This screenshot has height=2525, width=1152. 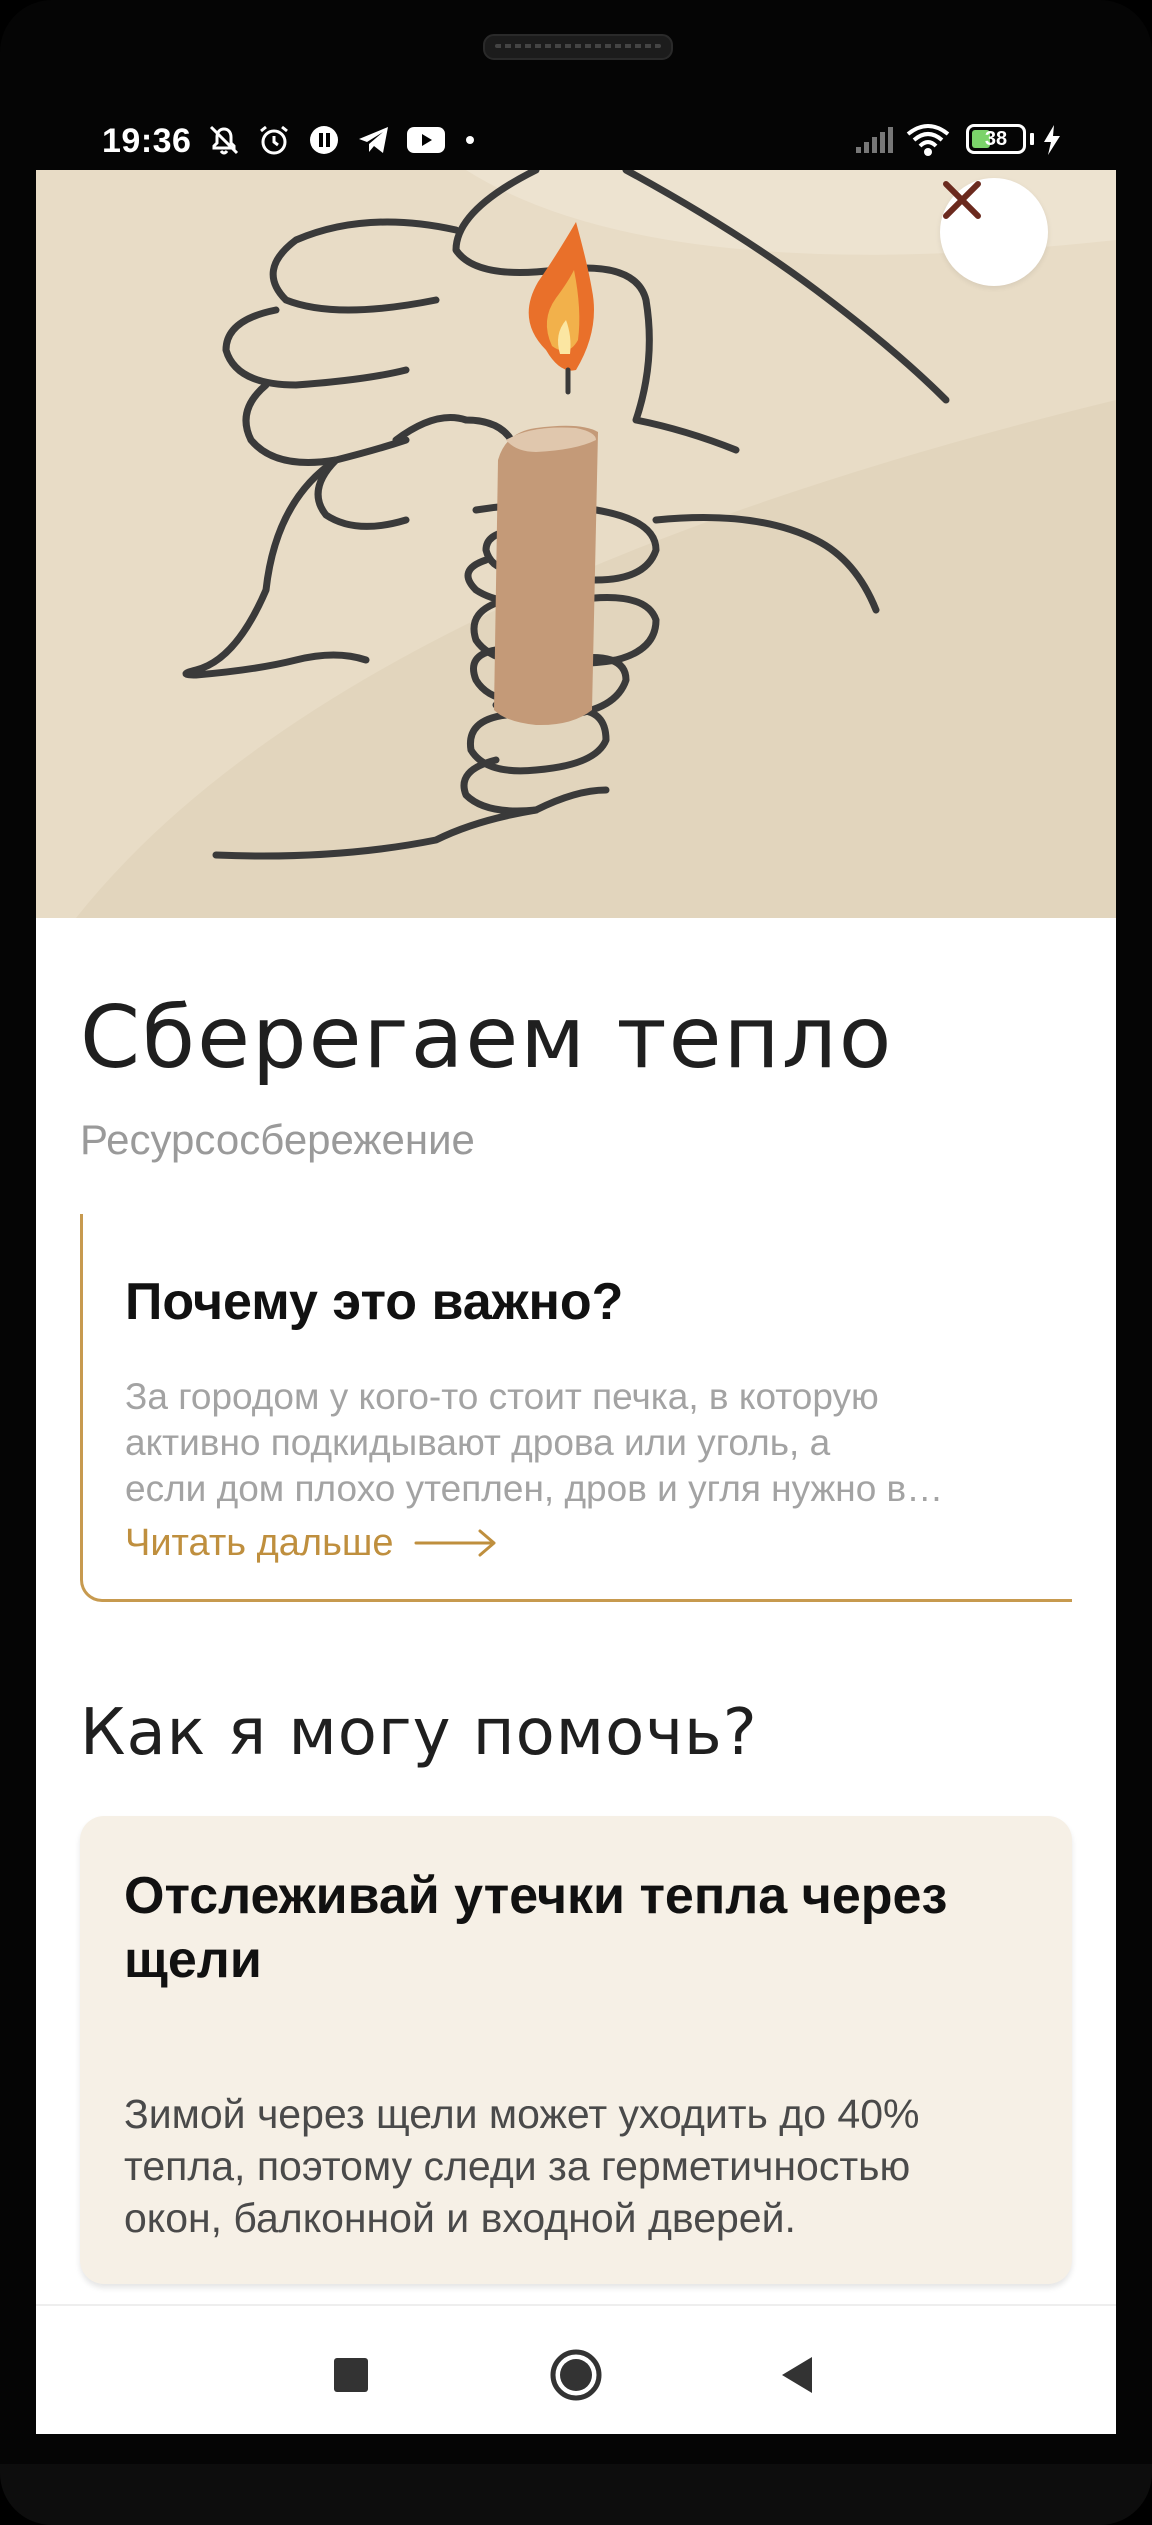 What do you see at coordinates (454, 1543) in the screenshot?
I see `arrow-right-icon` at bounding box center [454, 1543].